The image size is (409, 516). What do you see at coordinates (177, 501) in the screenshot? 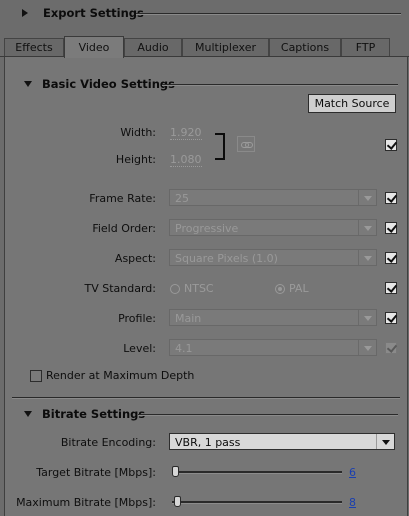
I see `maximum-bitrate-slider-thumb` at bounding box center [177, 501].